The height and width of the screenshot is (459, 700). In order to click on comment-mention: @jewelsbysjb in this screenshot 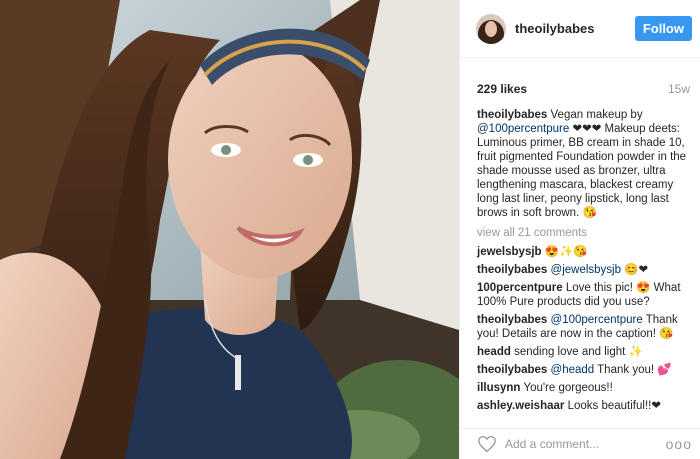, I will do `click(586, 270)`.